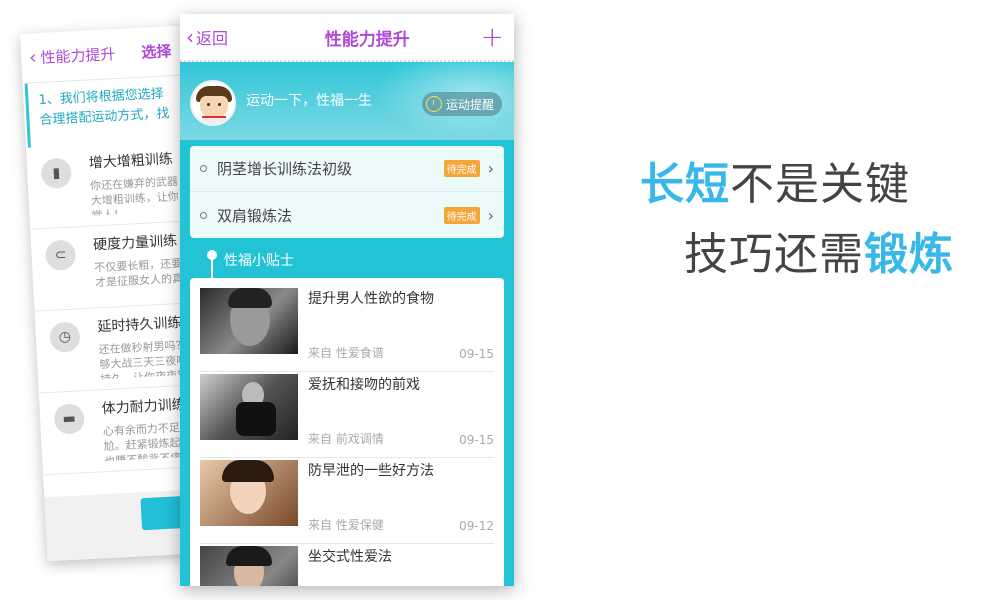 This screenshot has height=600, width=1000. What do you see at coordinates (212, 255) in the screenshot?
I see `pin-icon` at bounding box center [212, 255].